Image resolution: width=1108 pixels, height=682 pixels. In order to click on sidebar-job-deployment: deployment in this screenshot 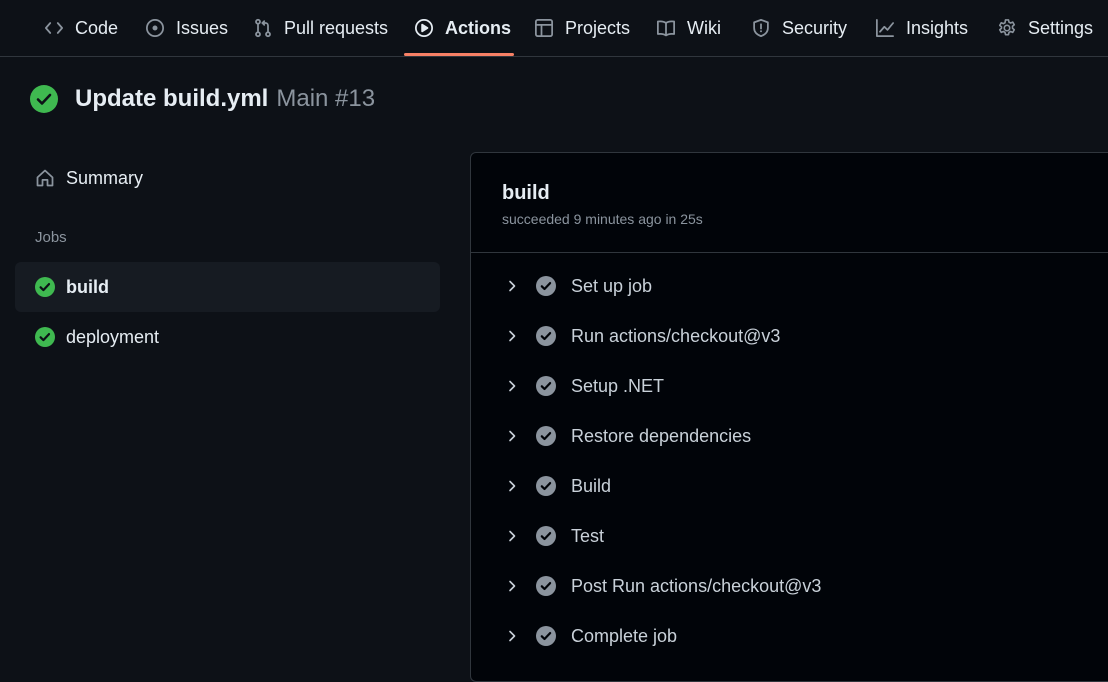, I will do `click(227, 337)`.